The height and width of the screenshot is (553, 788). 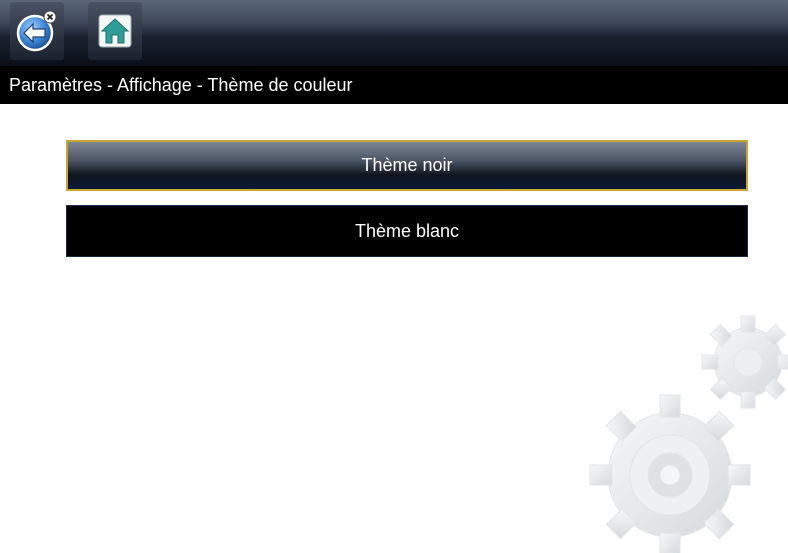 What do you see at coordinates (394, 33) in the screenshot?
I see `toolbar` at bounding box center [394, 33].